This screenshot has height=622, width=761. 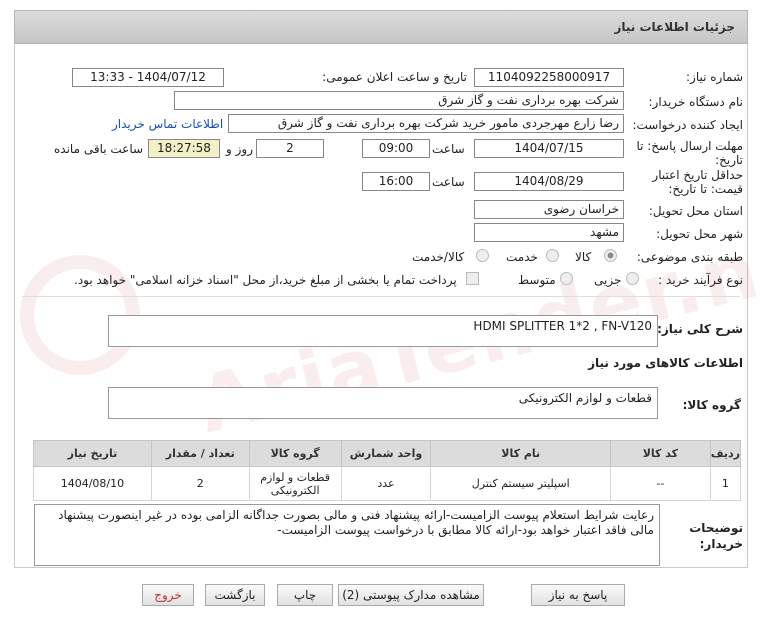 I want to click on reply-button: پاسخ به نیاز, so click(x=578, y=595).